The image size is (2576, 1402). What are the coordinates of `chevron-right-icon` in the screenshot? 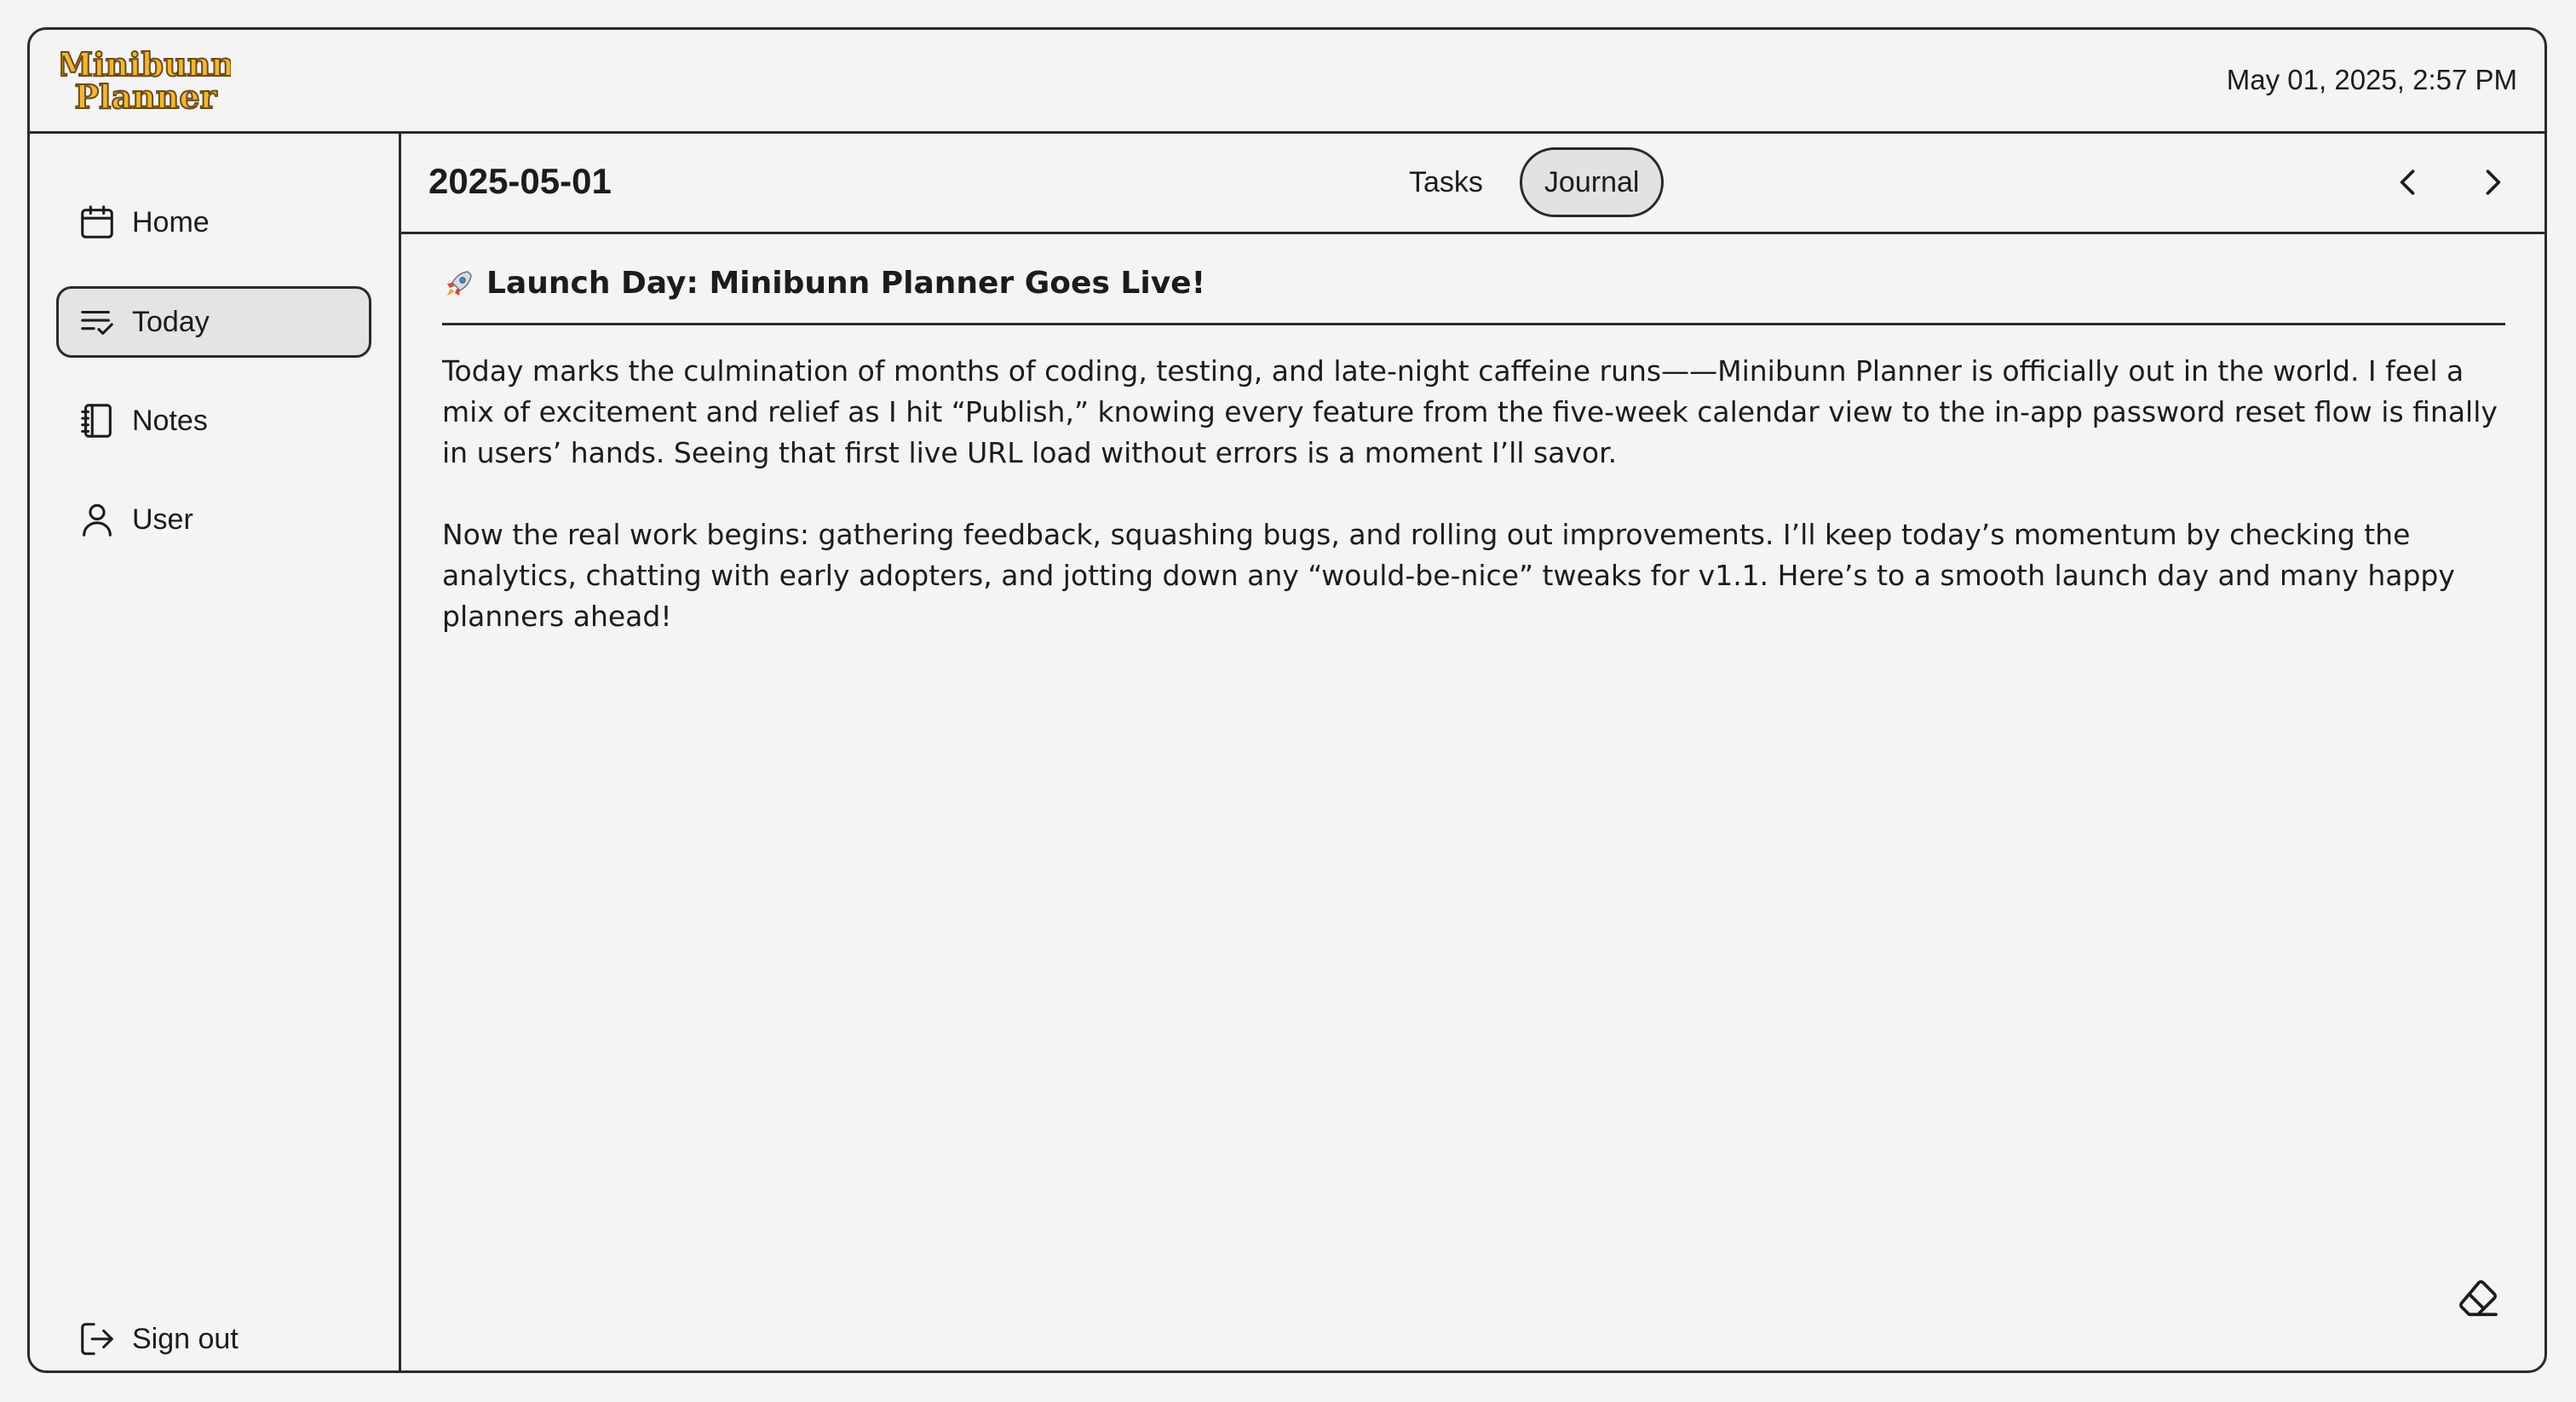 It's located at (2494, 182).